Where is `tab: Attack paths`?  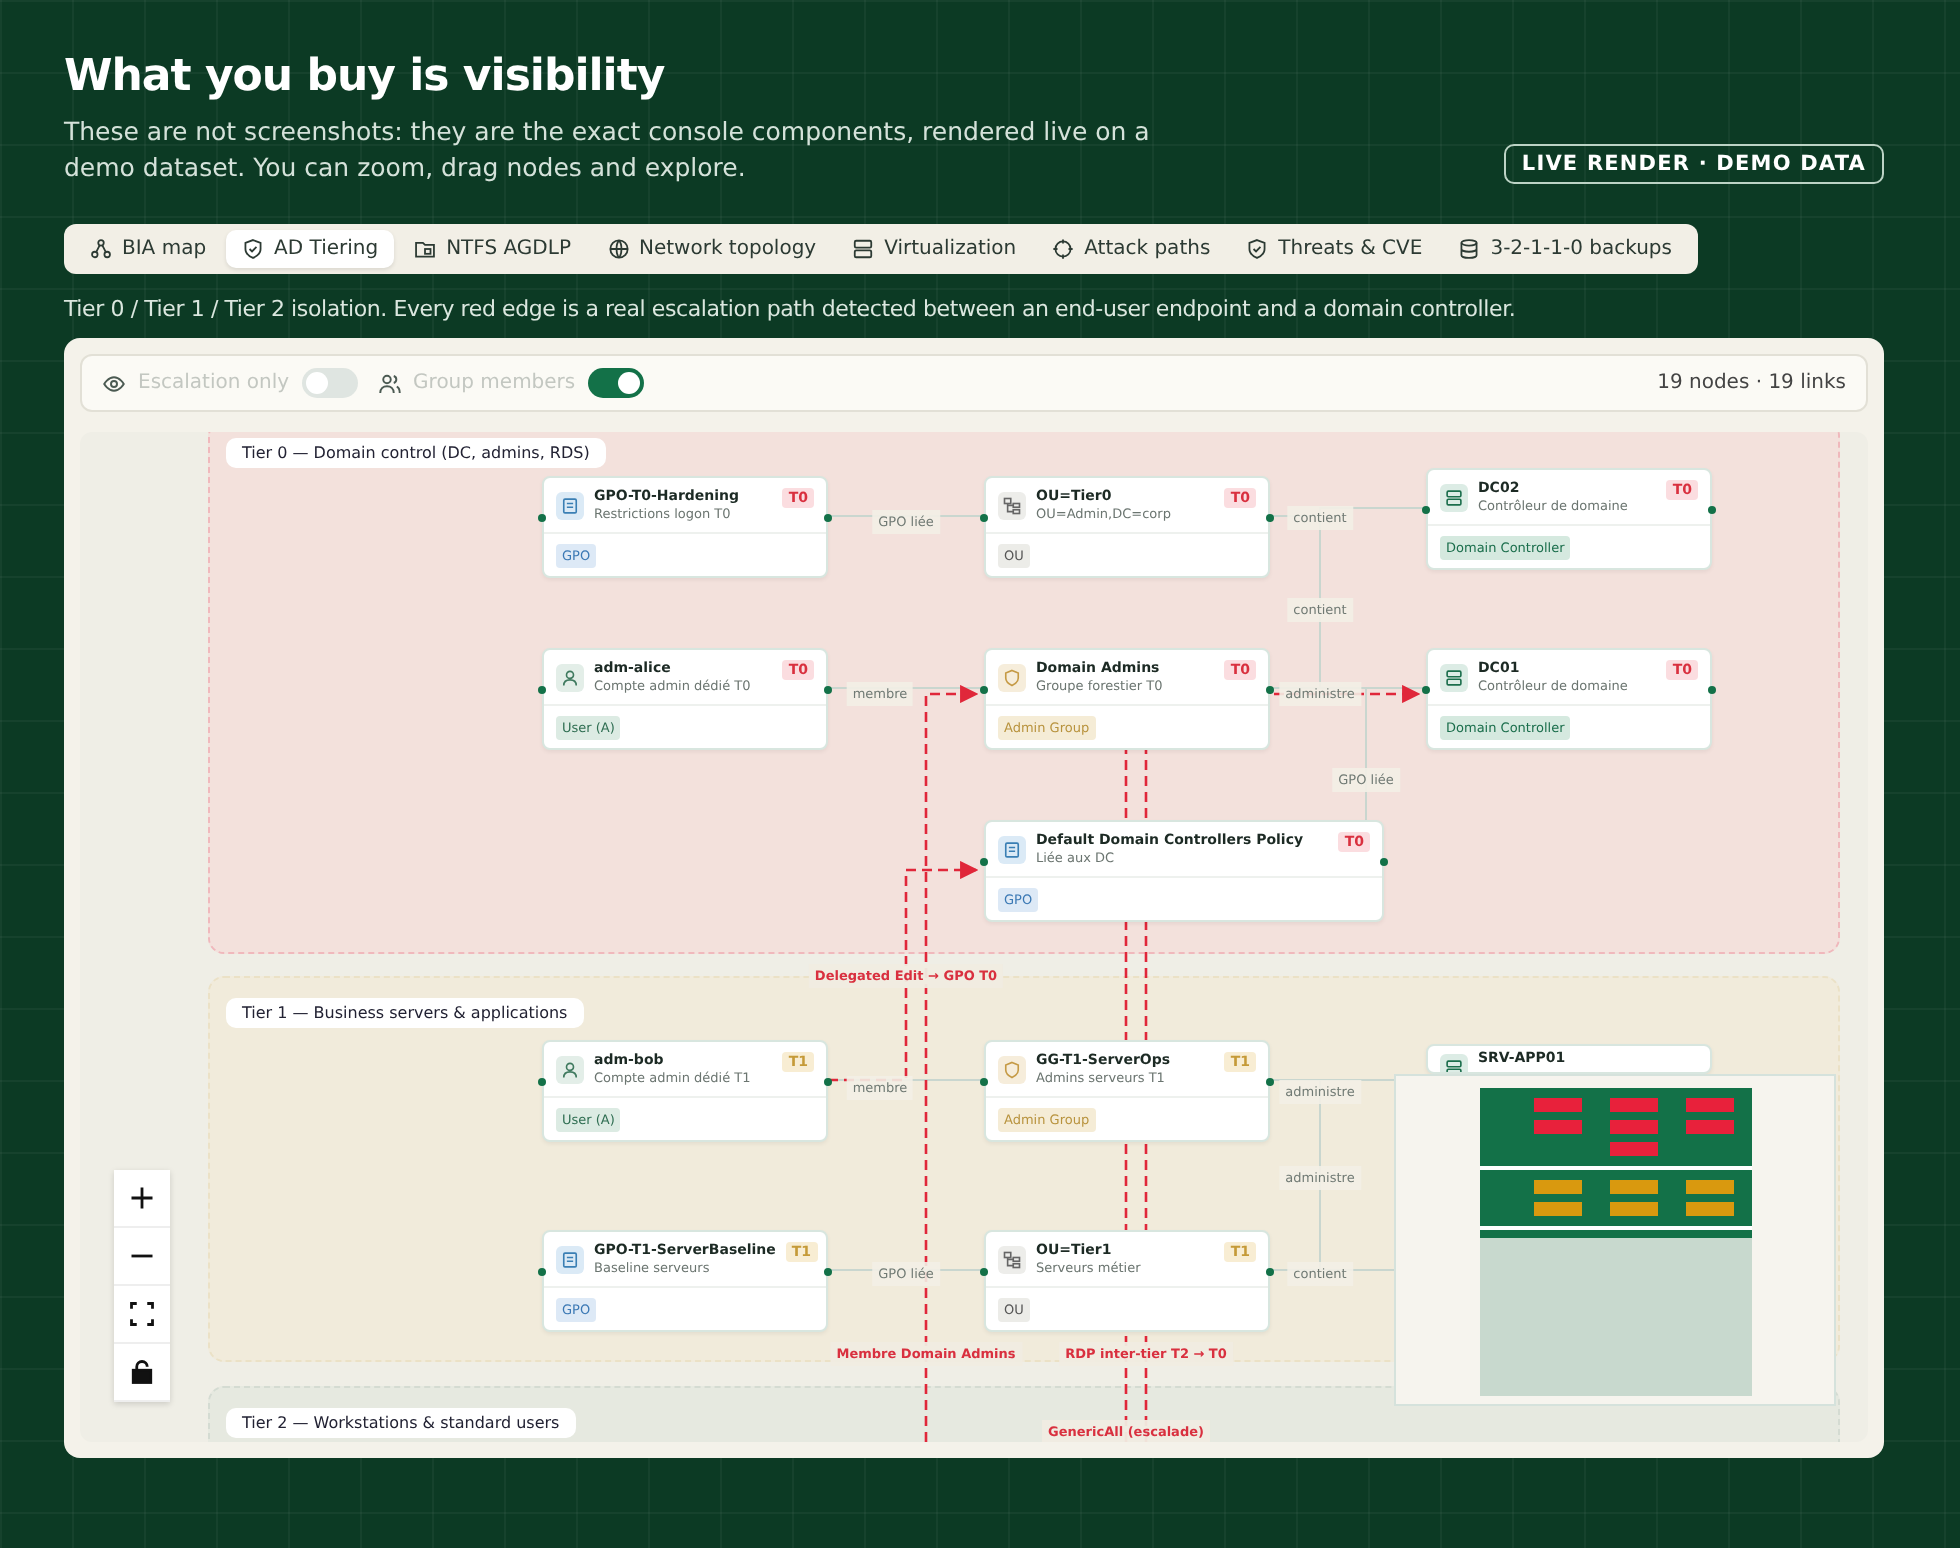 tab: Attack paths is located at coordinates (1131, 249).